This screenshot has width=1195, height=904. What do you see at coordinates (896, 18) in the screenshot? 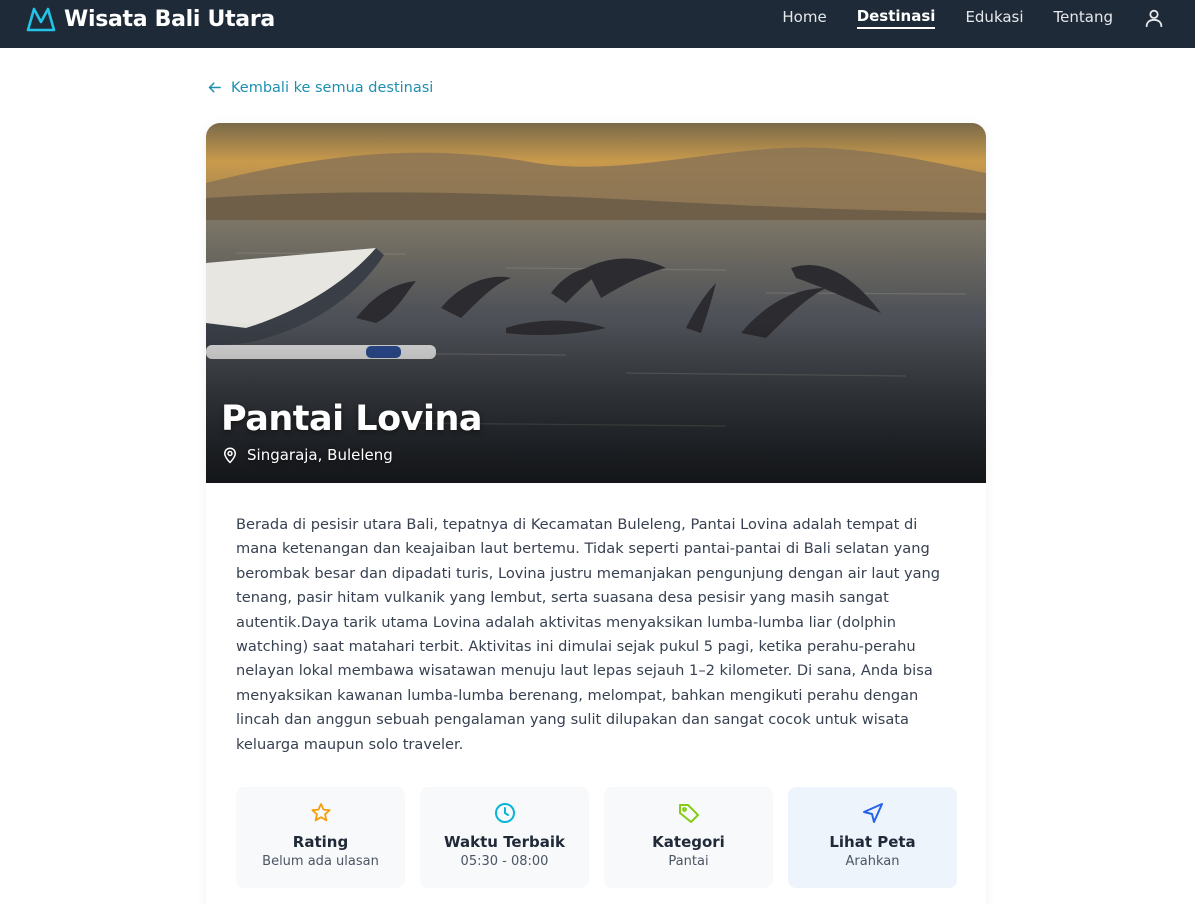
I see `nav-link-destinasi: Destinasi` at bounding box center [896, 18].